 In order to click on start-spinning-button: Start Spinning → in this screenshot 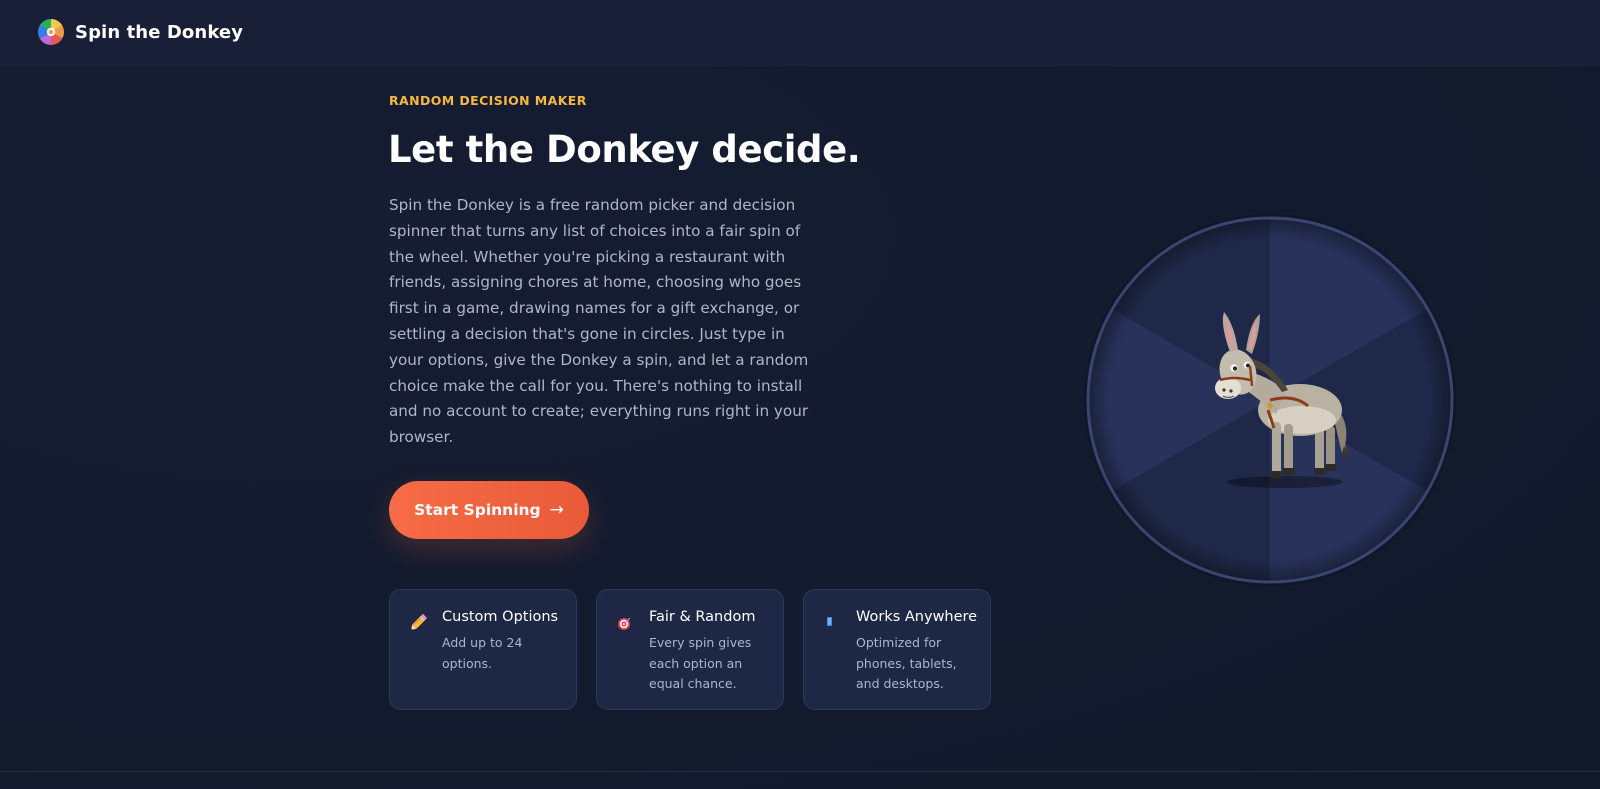, I will do `click(489, 510)`.